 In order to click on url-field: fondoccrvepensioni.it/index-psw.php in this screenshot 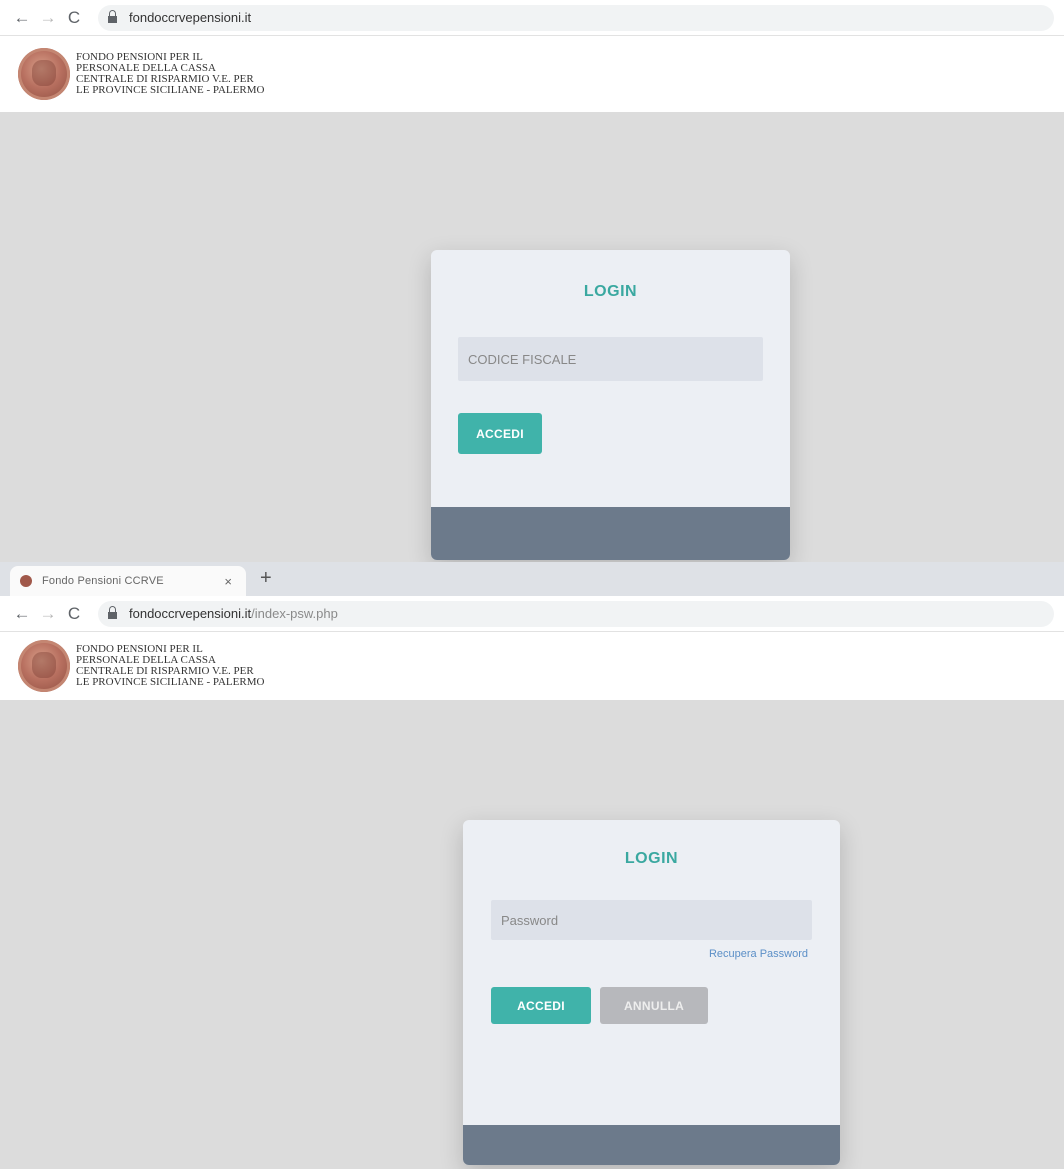, I will do `click(576, 613)`.